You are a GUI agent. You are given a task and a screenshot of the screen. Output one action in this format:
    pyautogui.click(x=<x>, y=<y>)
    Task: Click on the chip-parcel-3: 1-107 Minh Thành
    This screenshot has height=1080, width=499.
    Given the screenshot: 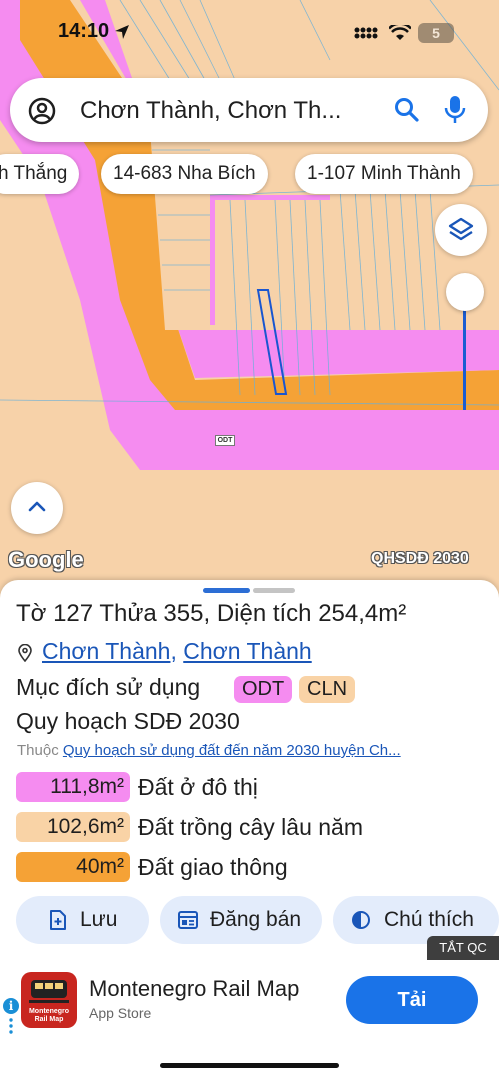 What is the action you would take?
    pyautogui.click(x=384, y=174)
    